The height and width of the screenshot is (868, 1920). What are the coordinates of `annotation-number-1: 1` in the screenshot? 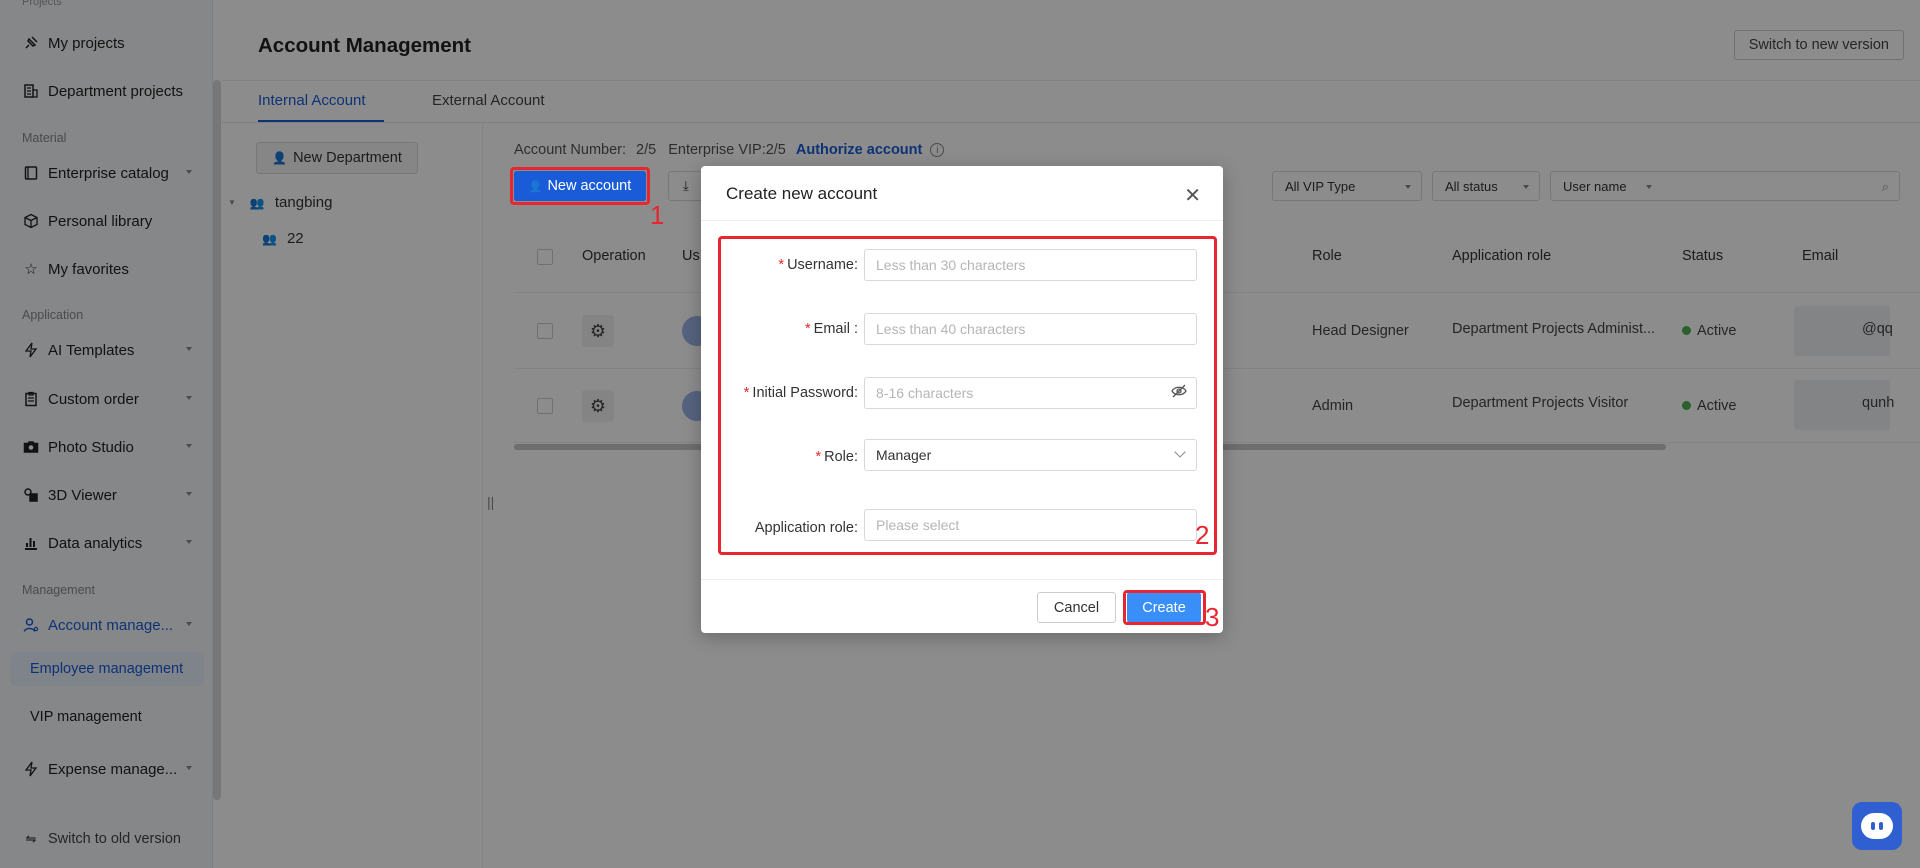 It's located at (657, 215).